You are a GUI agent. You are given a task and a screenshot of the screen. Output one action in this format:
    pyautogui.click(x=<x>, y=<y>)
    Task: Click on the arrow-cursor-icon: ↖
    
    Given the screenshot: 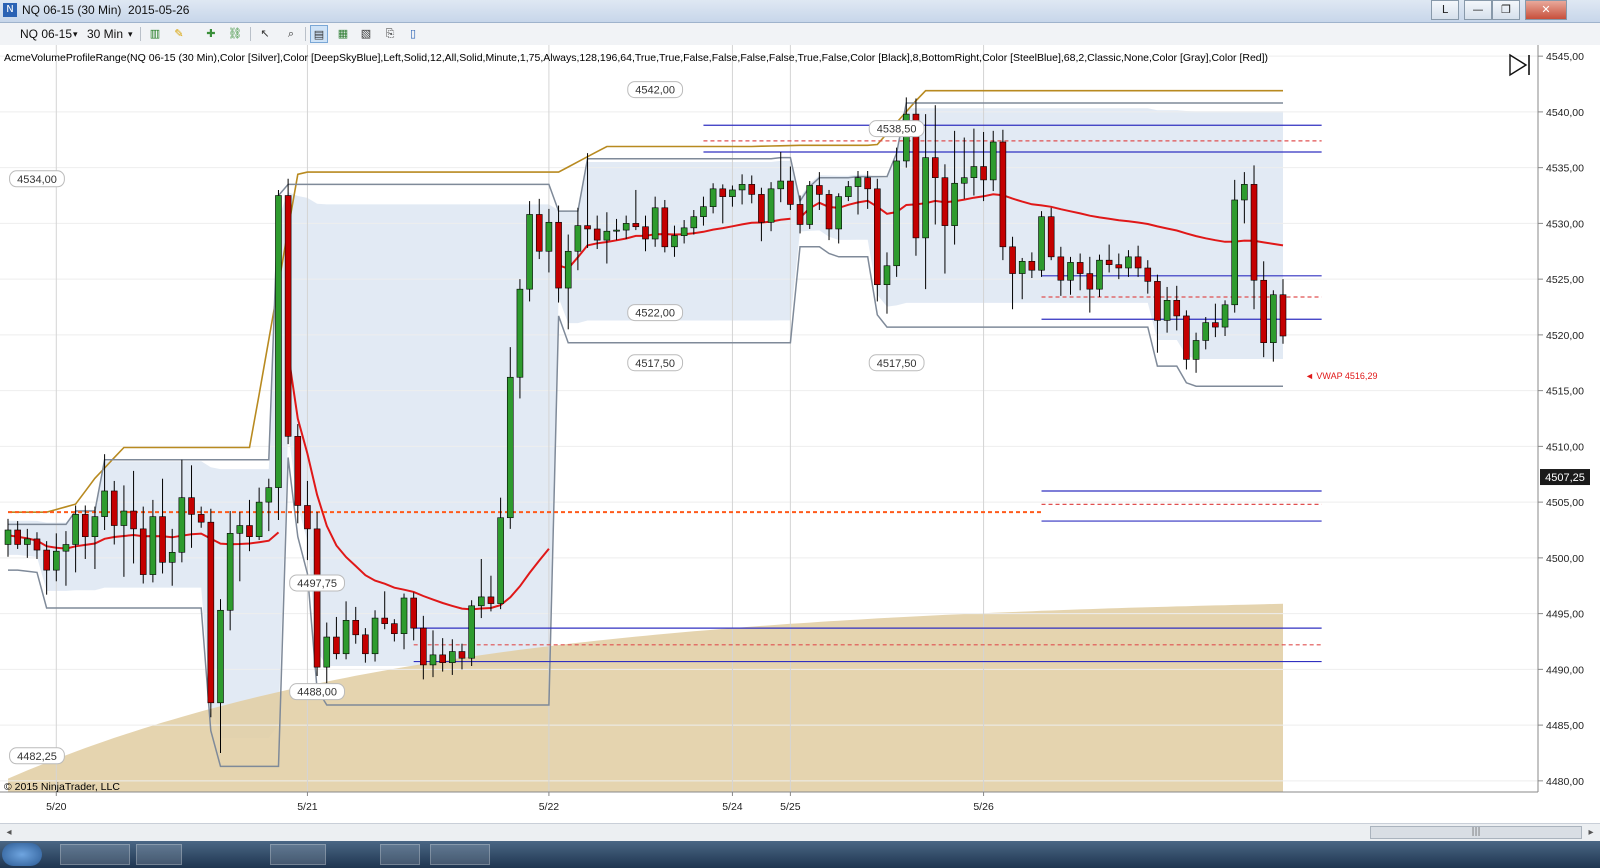 What is the action you would take?
    pyautogui.click(x=265, y=34)
    